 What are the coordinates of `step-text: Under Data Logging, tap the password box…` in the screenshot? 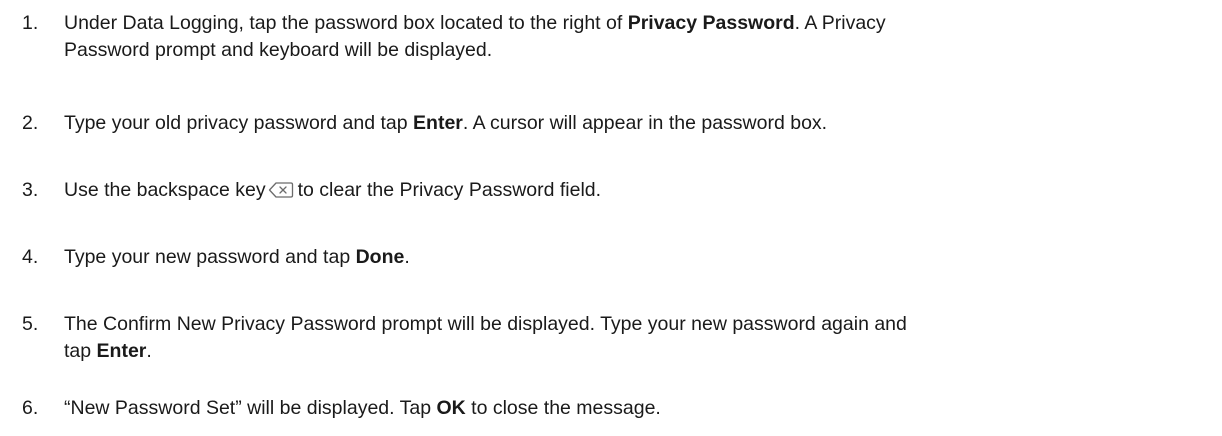 It's located at (634, 37).